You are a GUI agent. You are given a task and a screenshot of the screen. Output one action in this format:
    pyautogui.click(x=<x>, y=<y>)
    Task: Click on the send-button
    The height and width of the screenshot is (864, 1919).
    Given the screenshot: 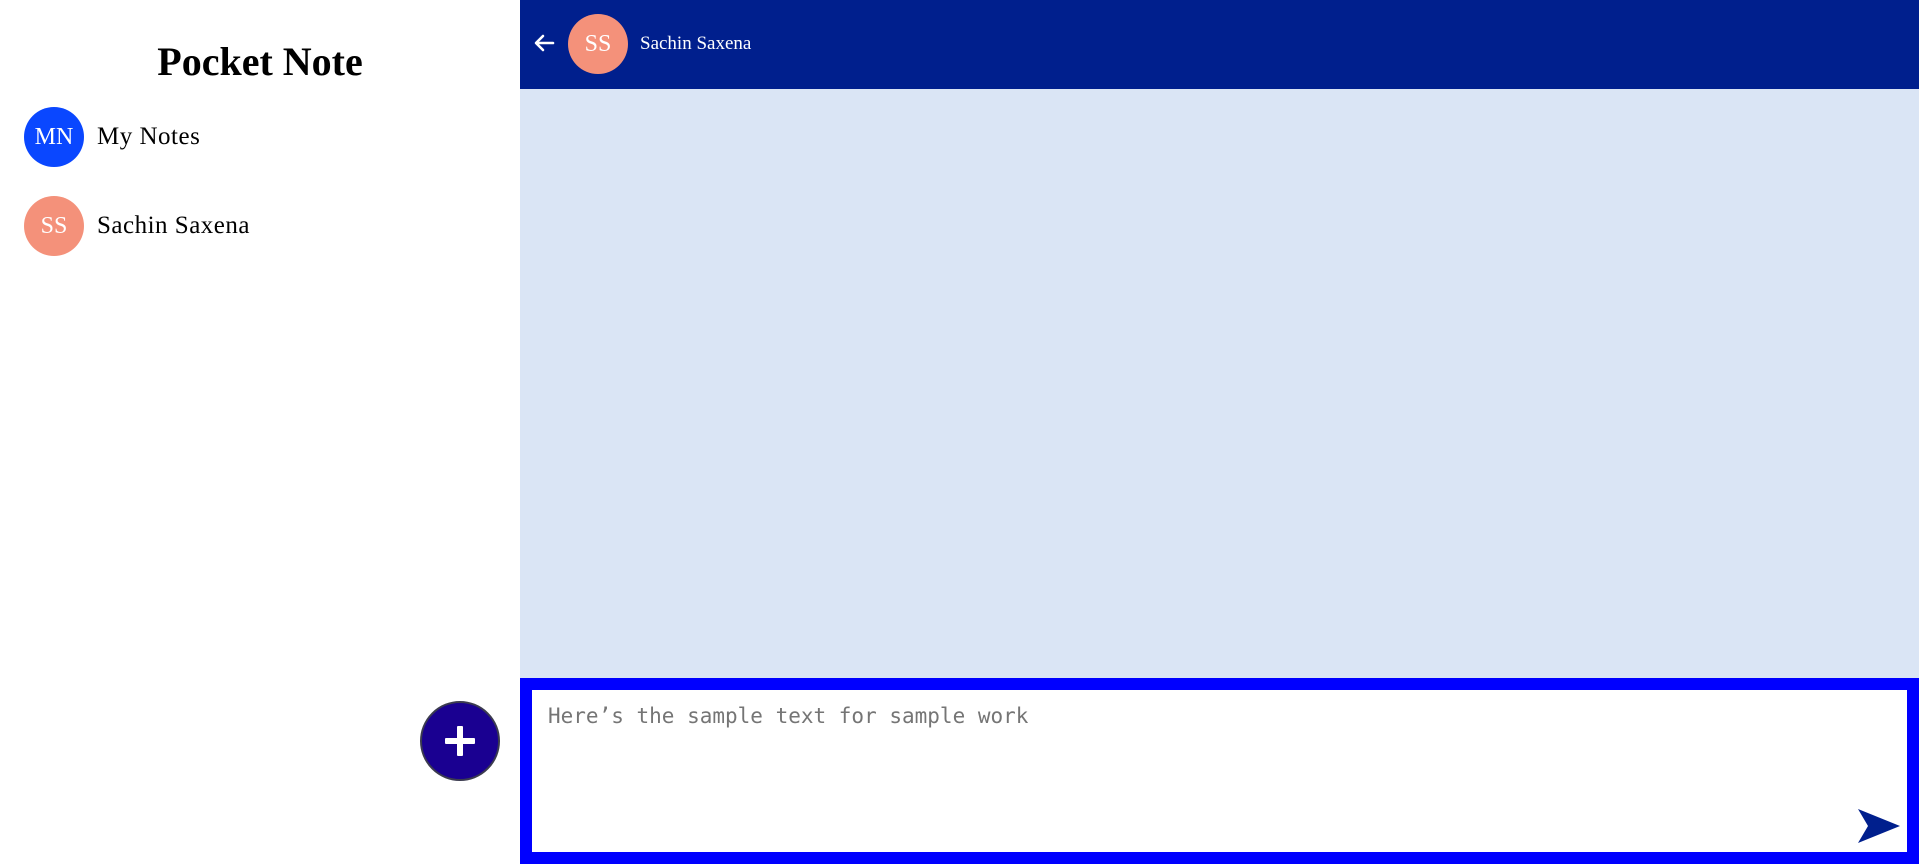 What is the action you would take?
    pyautogui.click(x=1879, y=826)
    